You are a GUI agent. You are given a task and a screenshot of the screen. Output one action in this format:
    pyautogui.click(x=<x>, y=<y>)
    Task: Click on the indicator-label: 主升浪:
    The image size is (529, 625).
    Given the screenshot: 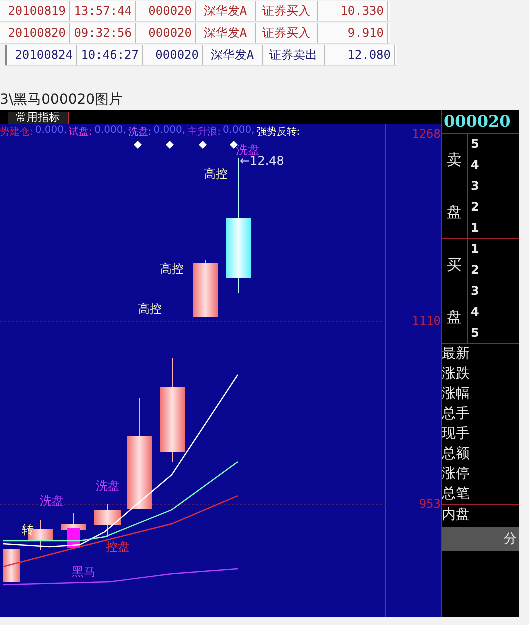 What is the action you would take?
    pyautogui.click(x=204, y=132)
    